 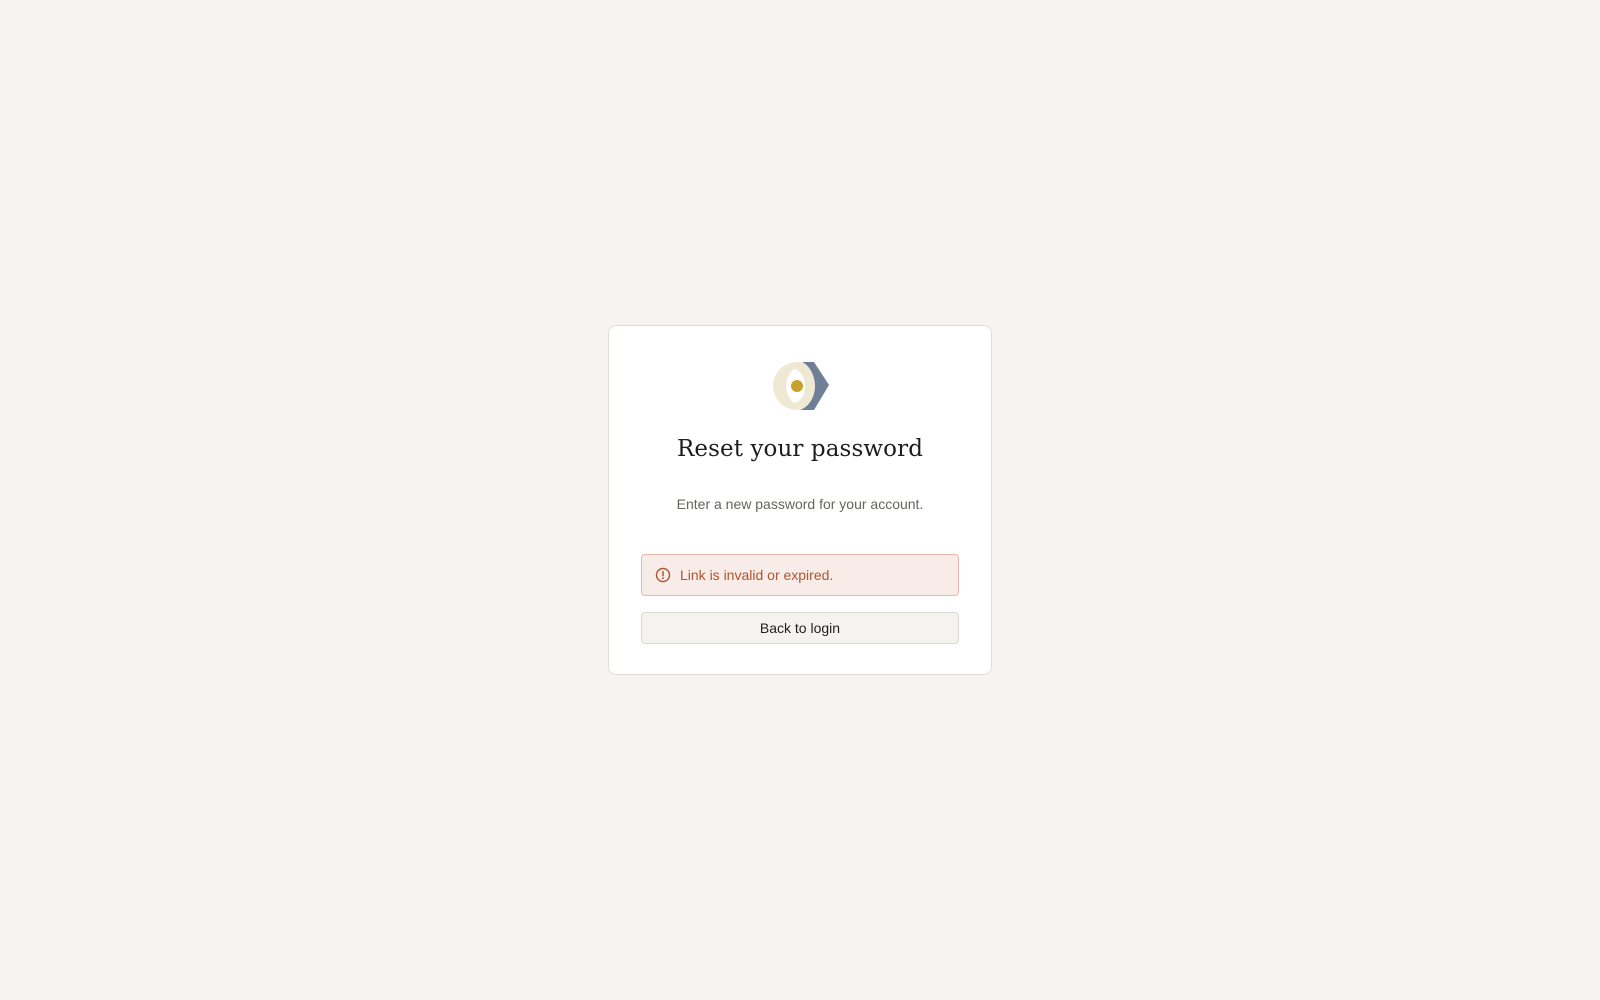 What do you see at coordinates (800, 449) in the screenshot?
I see `page-title: Reset your password` at bounding box center [800, 449].